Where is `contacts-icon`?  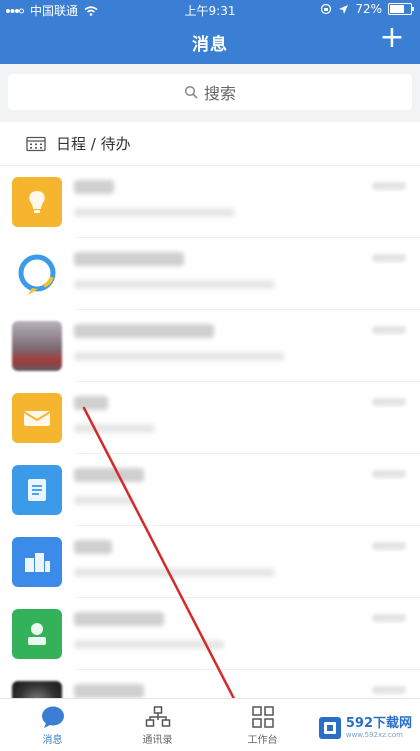
contacts-icon is located at coordinates (157, 716).